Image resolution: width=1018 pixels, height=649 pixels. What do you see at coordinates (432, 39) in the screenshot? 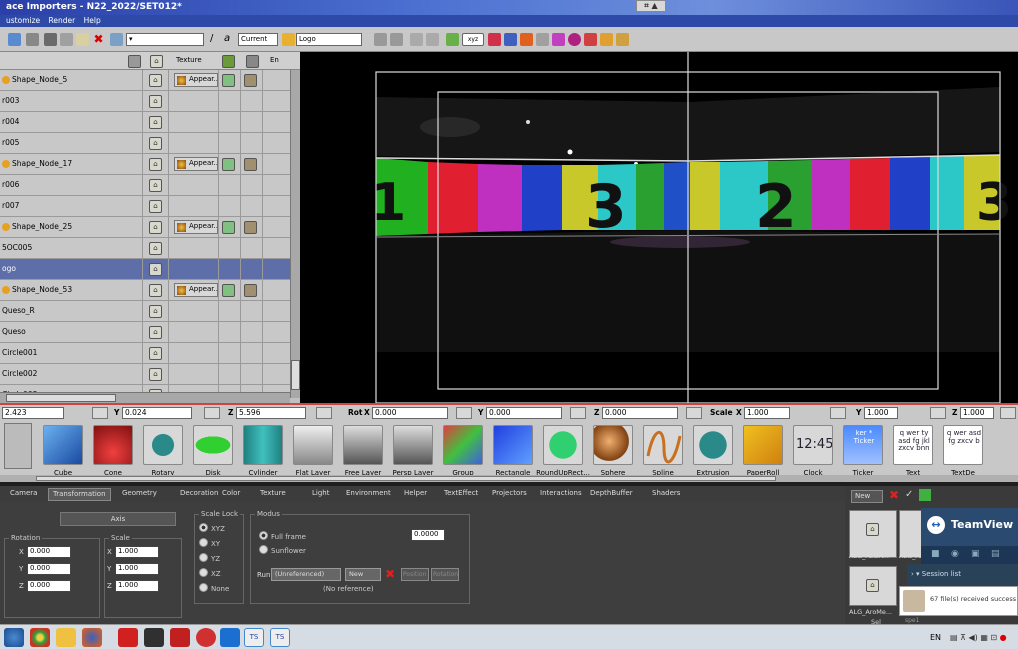
I see `lock2-icon` at bounding box center [432, 39].